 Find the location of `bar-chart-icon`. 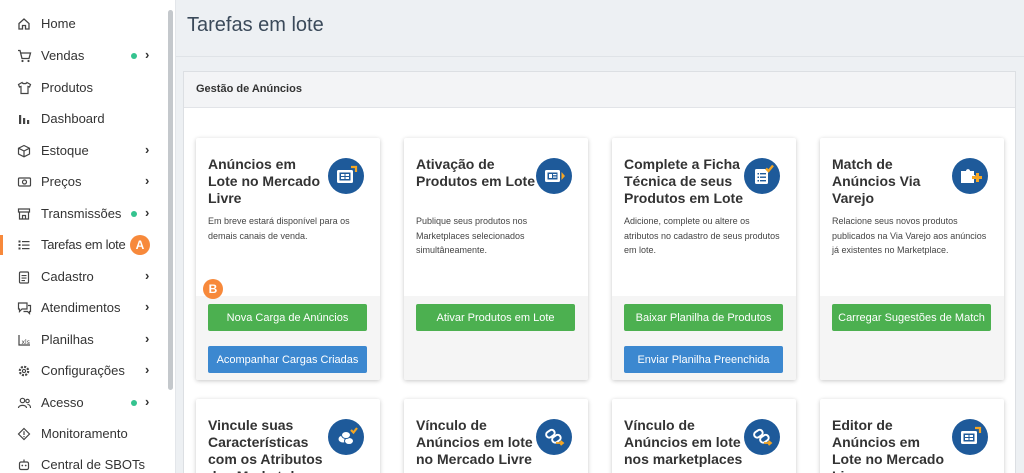

bar-chart-icon is located at coordinates (24, 119).